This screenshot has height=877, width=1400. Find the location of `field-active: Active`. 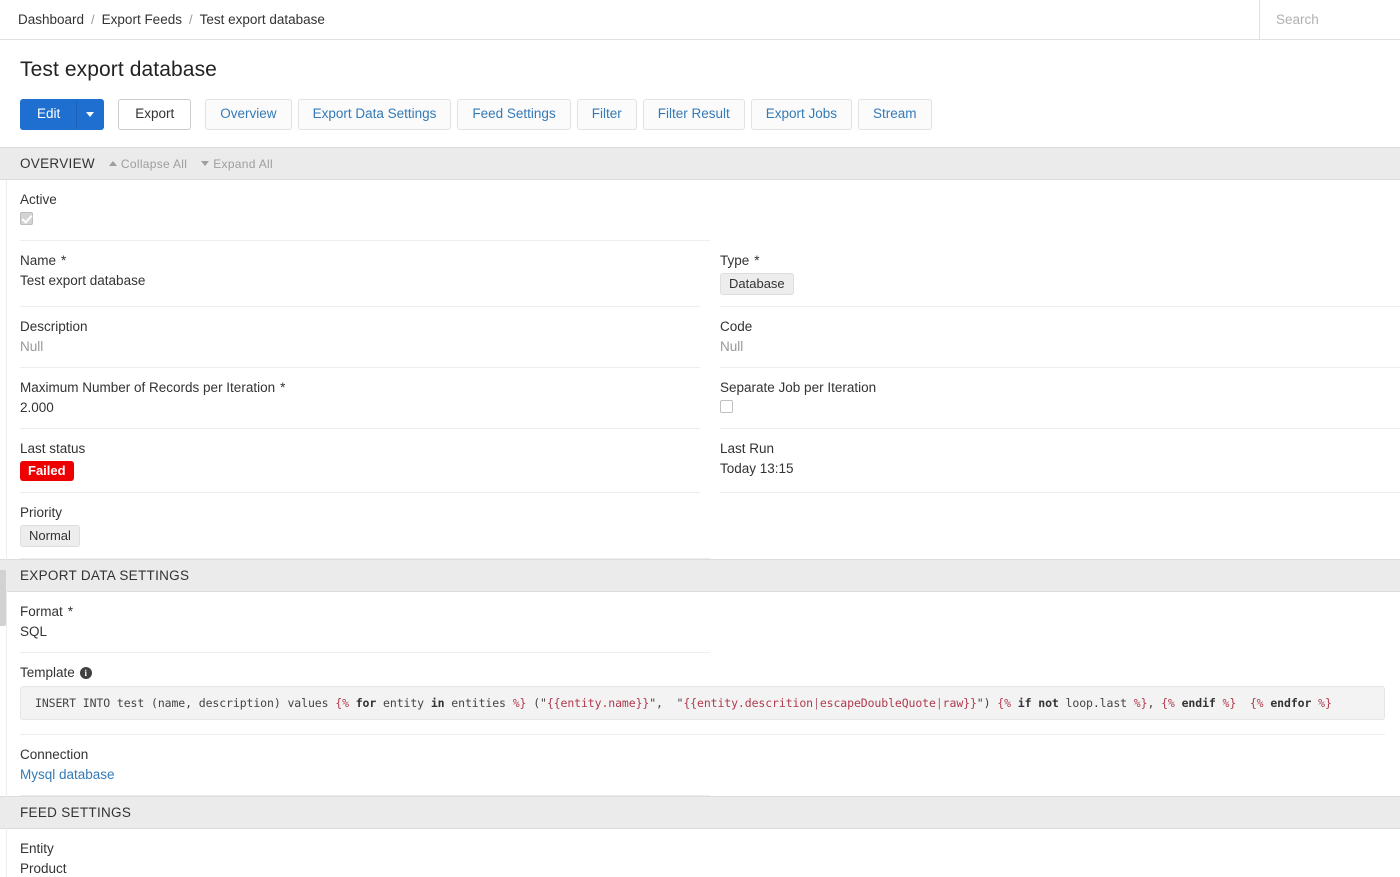

field-active: Active is located at coordinates (365, 210).